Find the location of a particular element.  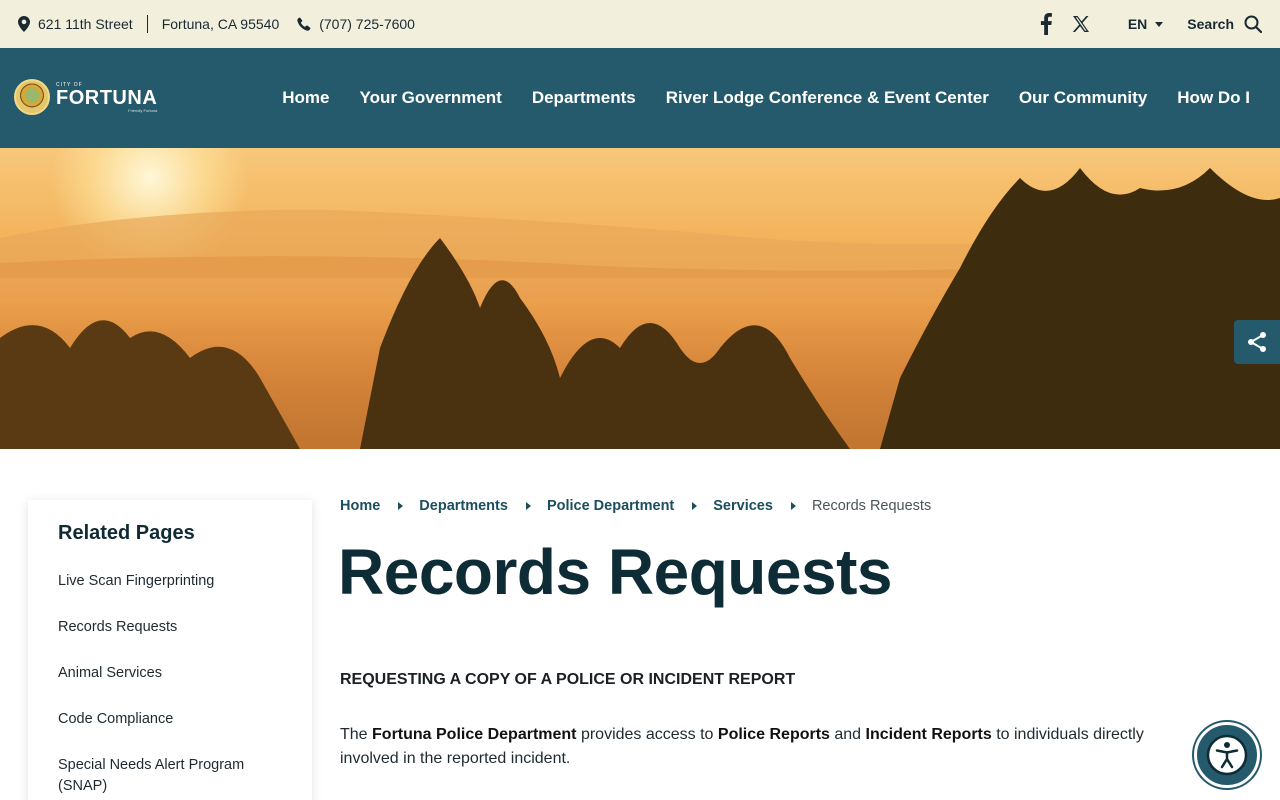

breadcrumb-services: Services is located at coordinates (743, 506).